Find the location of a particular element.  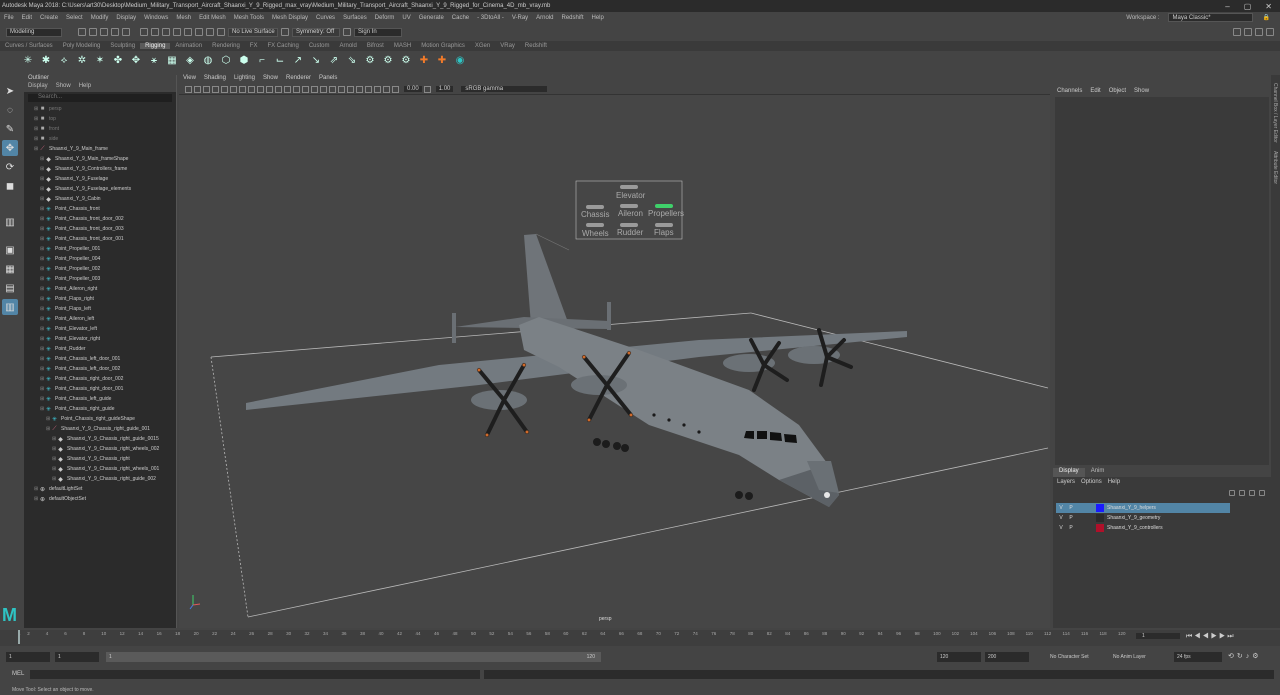

layer-visibility-toggle: V is located at coordinates (1061, 528).